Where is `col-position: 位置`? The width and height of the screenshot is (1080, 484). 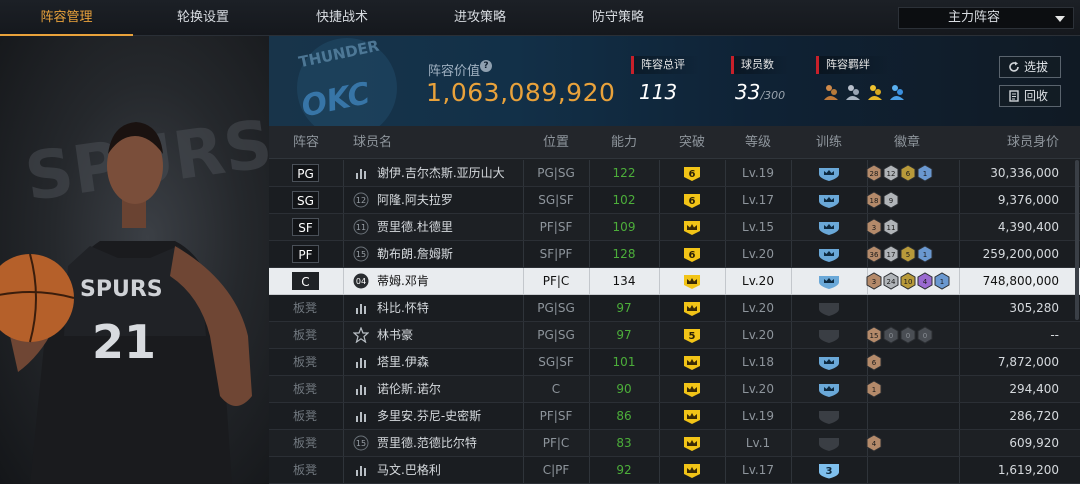 col-position: 位置 is located at coordinates (556, 142).